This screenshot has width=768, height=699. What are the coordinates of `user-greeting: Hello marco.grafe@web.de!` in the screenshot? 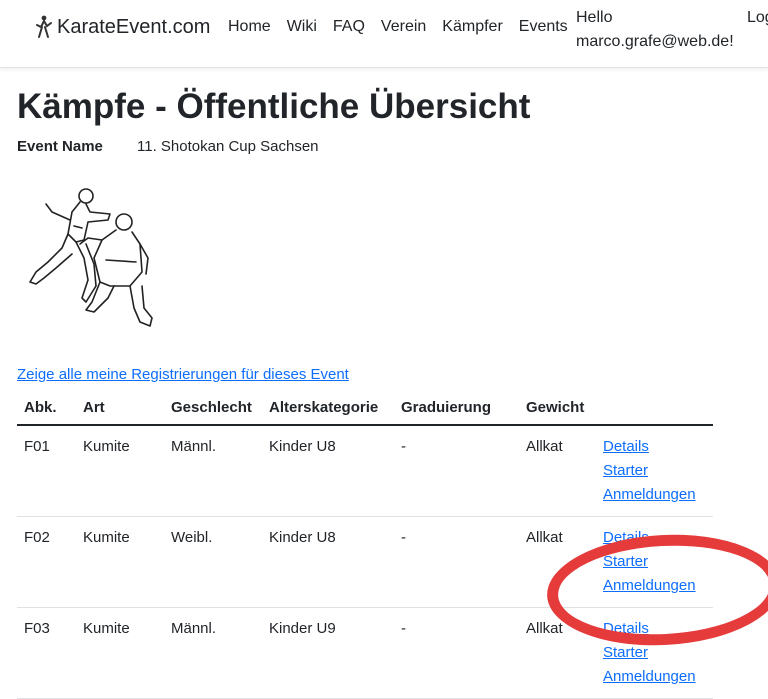 It's located at (655, 30).